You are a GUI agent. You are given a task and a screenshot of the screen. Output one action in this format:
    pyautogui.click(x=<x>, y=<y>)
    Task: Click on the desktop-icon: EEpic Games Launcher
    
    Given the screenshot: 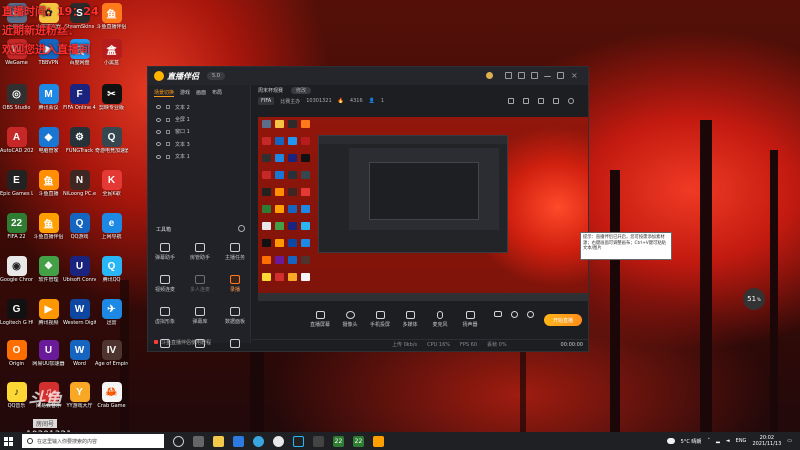 What is the action you would take?
    pyautogui.click(x=16, y=183)
    